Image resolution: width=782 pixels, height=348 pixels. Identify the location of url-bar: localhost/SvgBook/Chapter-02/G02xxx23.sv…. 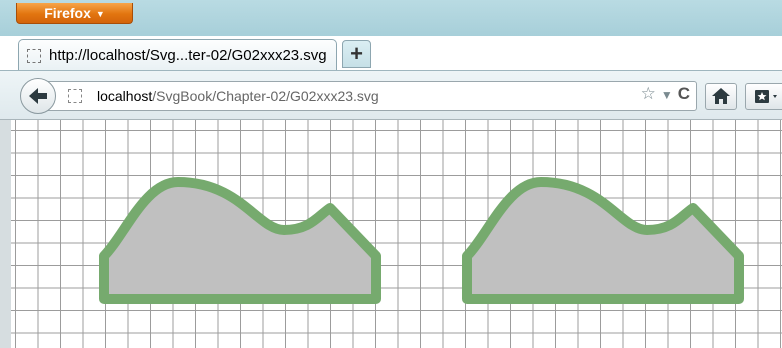
(372, 96).